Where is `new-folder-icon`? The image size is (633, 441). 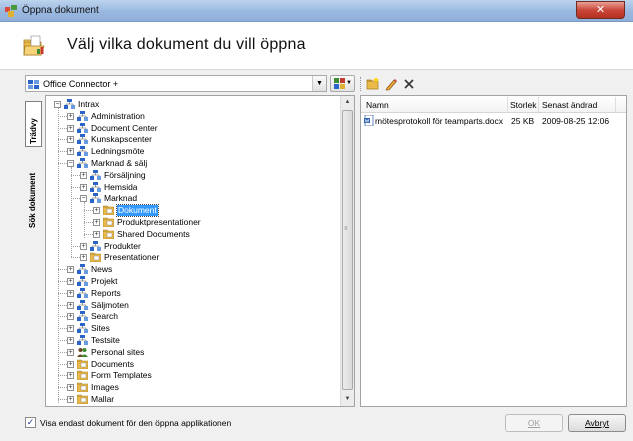
new-folder-icon is located at coordinates (373, 84).